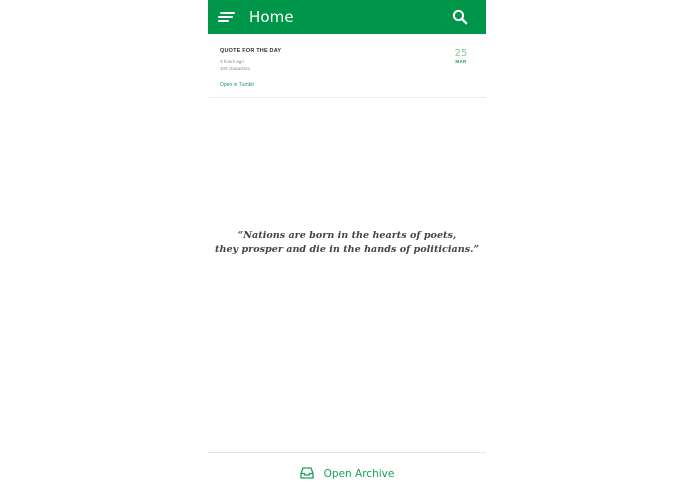  What do you see at coordinates (232, 61) in the screenshot?
I see `post-time: 3 hours ago` at bounding box center [232, 61].